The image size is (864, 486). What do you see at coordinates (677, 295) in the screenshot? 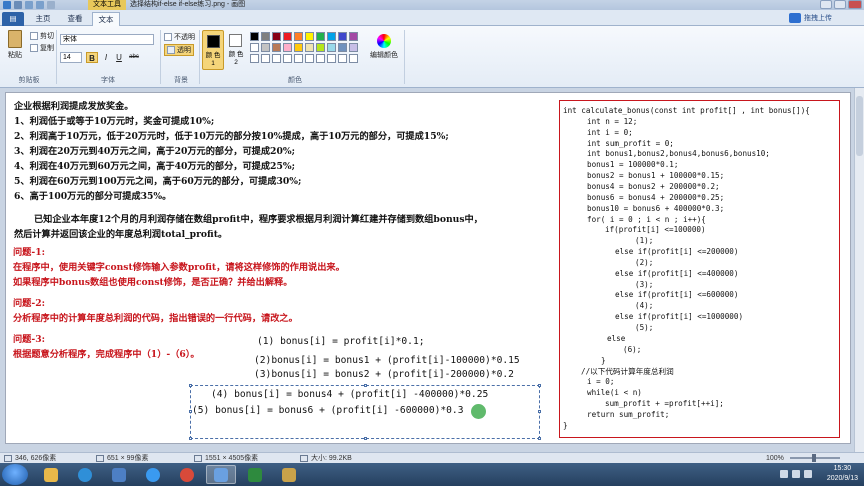
I see `code-line: else if(profit[i] <=600000)` at bounding box center [677, 295].